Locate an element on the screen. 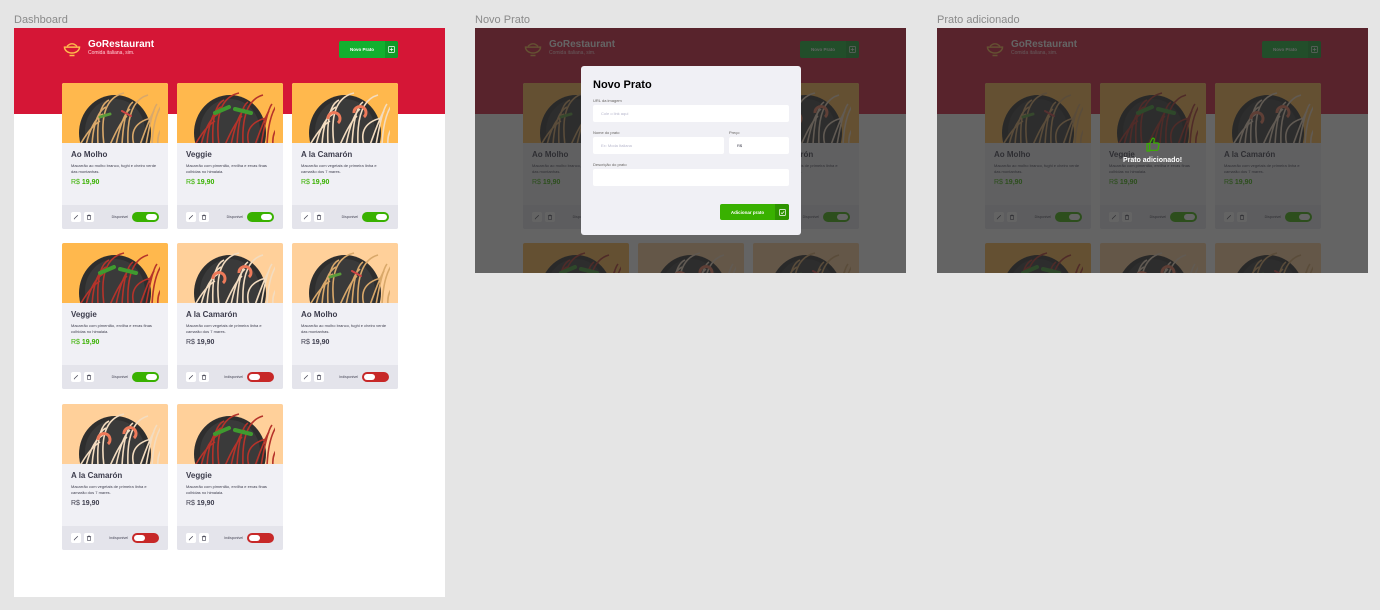  new-dish-button-label: Novo Prato is located at coordinates (361, 49).